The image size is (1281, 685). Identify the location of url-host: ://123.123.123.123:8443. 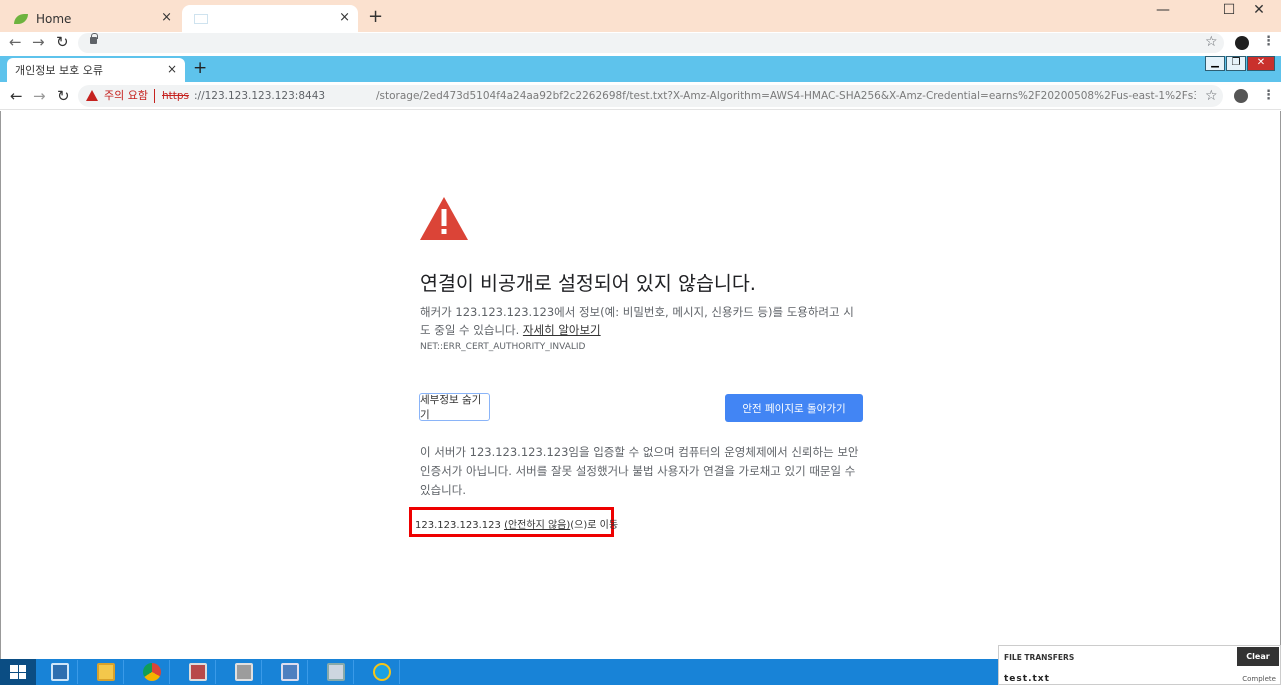
(260, 96).